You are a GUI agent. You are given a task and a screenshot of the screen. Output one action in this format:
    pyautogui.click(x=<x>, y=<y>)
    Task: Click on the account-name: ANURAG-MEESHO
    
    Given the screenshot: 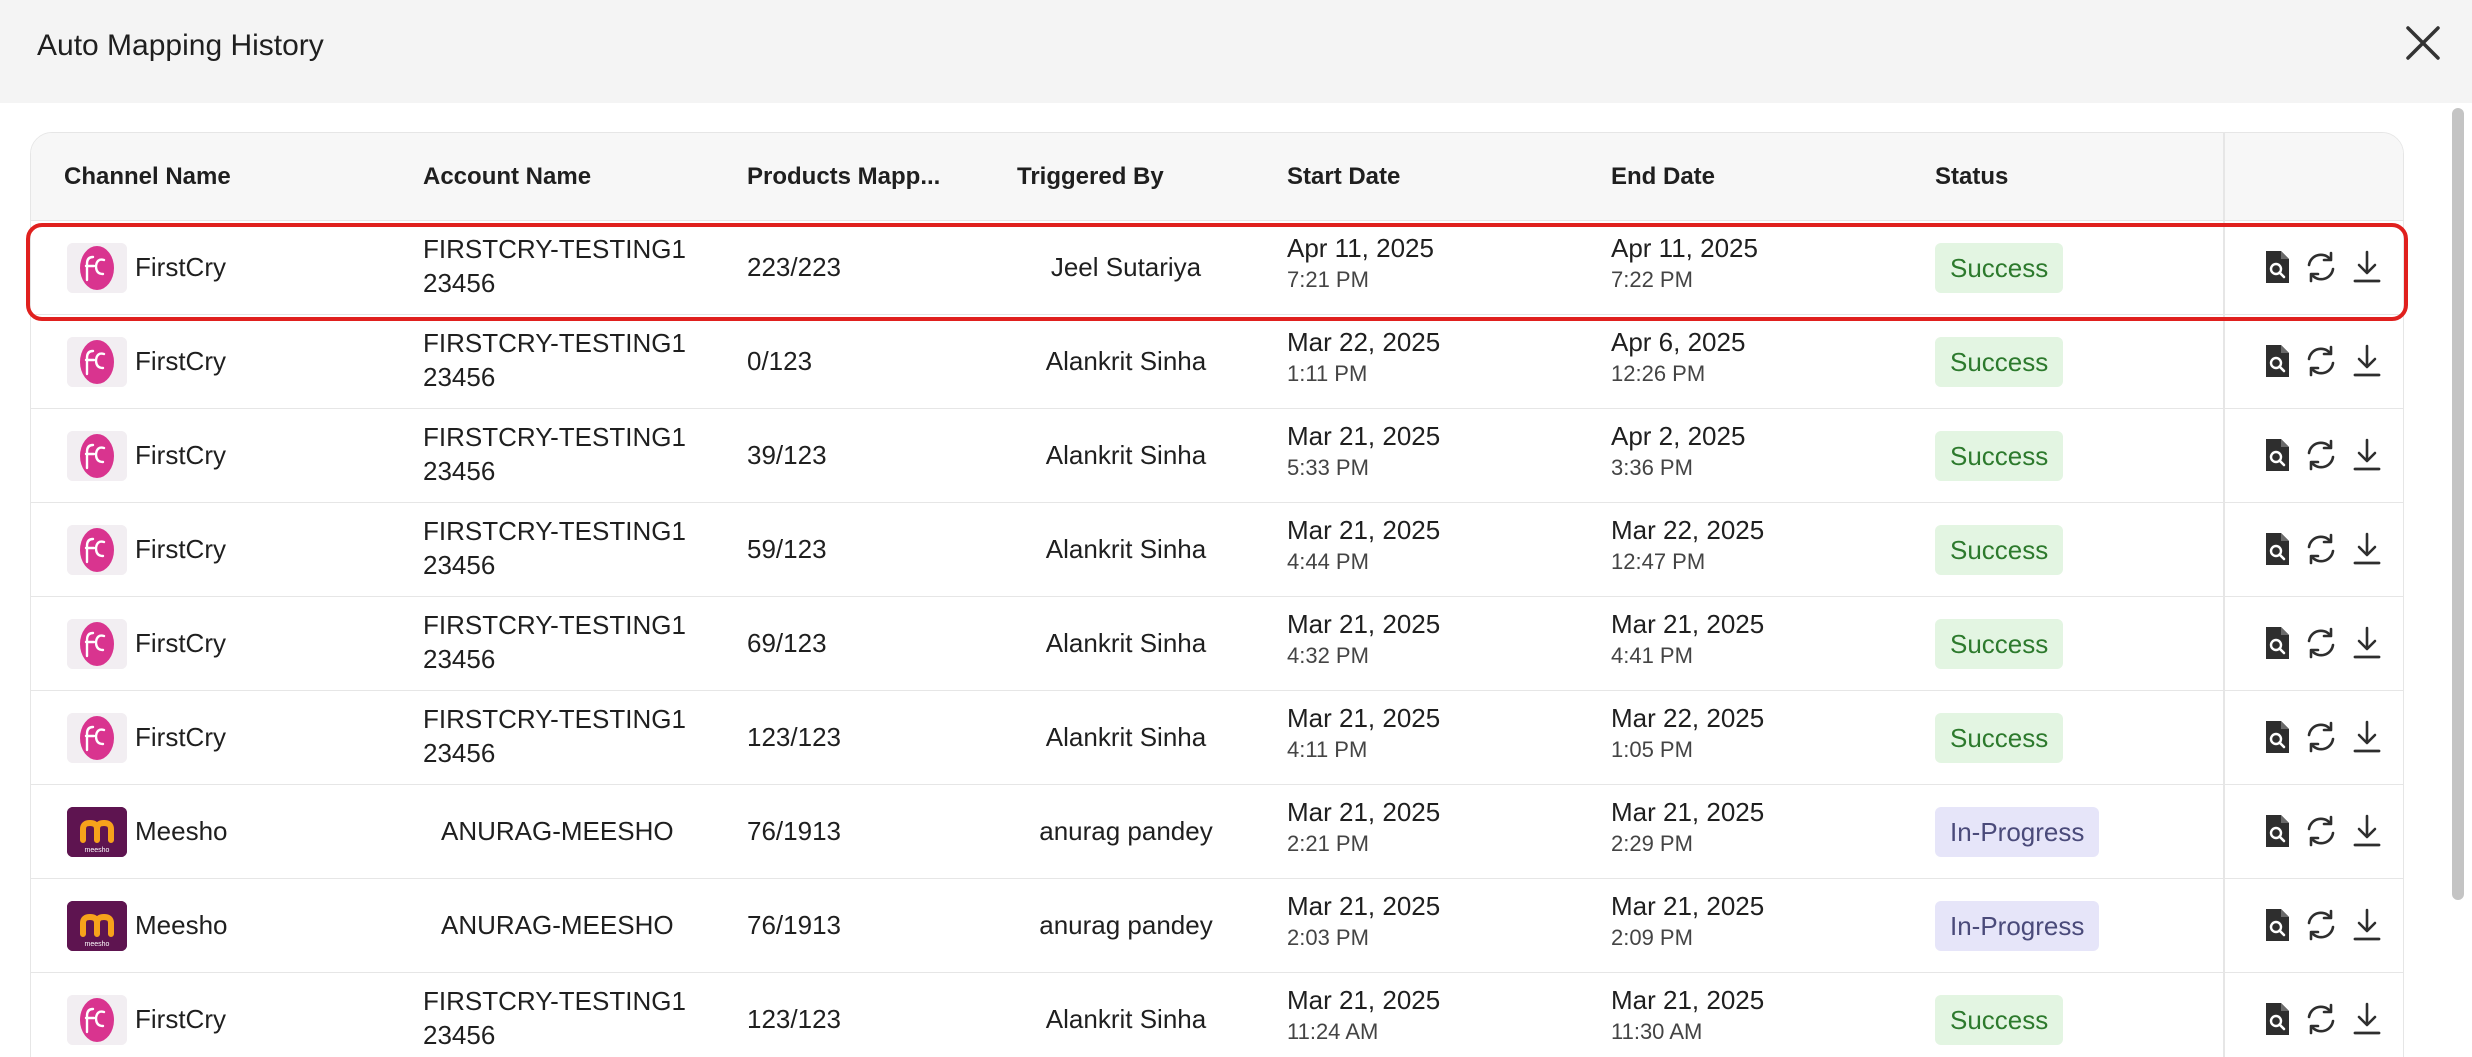 What is the action you would take?
    pyautogui.click(x=557, y=831)
    